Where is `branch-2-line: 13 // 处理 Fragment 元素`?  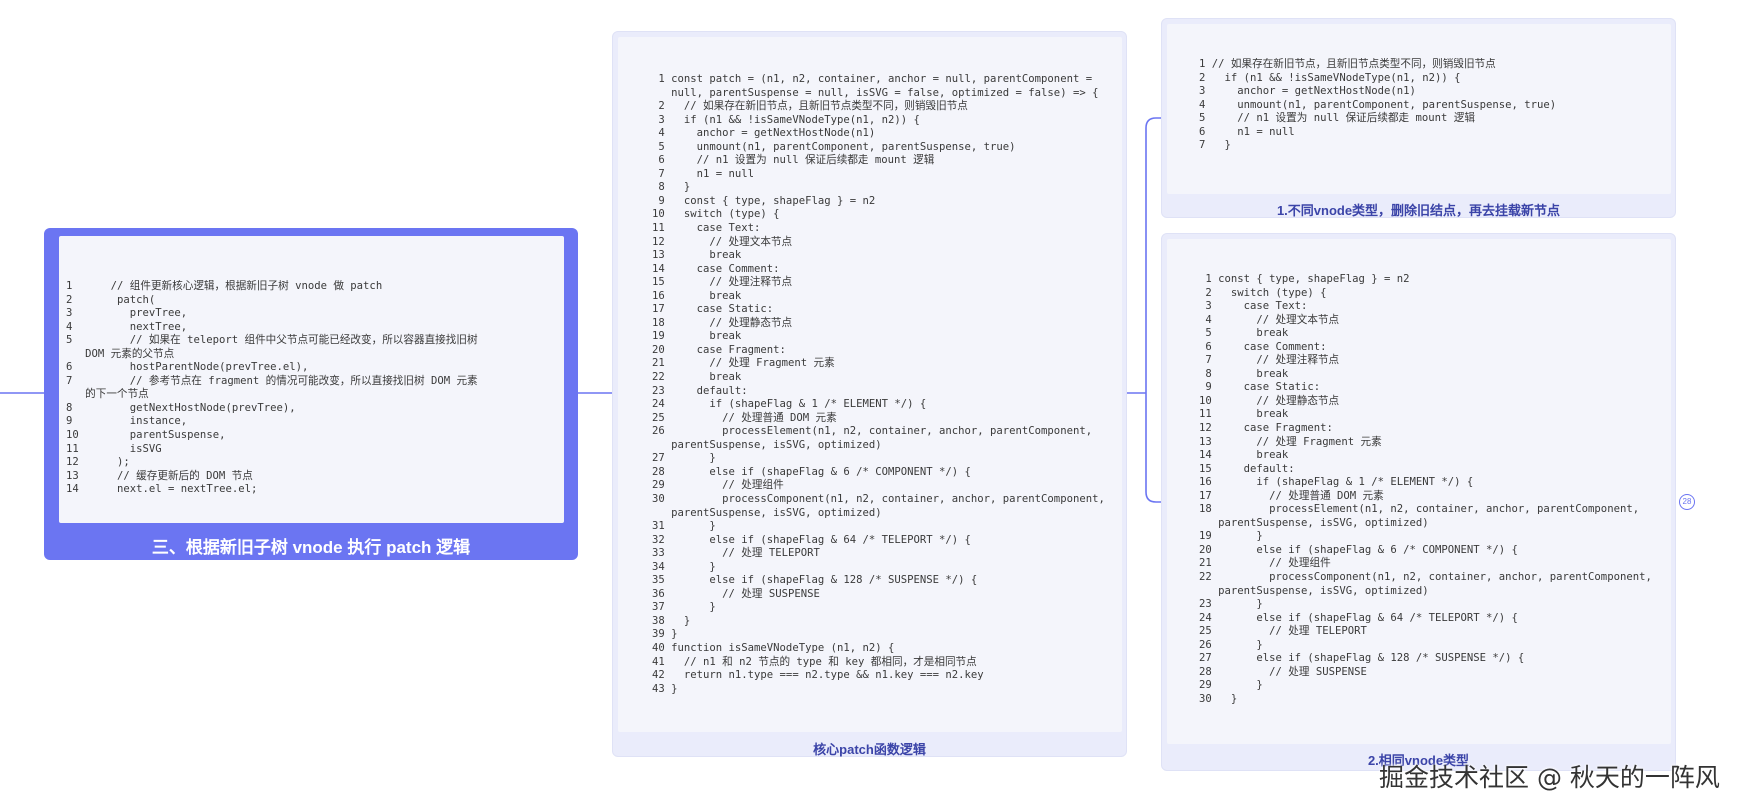
branch-2-line: 13 // 处理 Fragment 元素 is located at coordinates (1290, 441).